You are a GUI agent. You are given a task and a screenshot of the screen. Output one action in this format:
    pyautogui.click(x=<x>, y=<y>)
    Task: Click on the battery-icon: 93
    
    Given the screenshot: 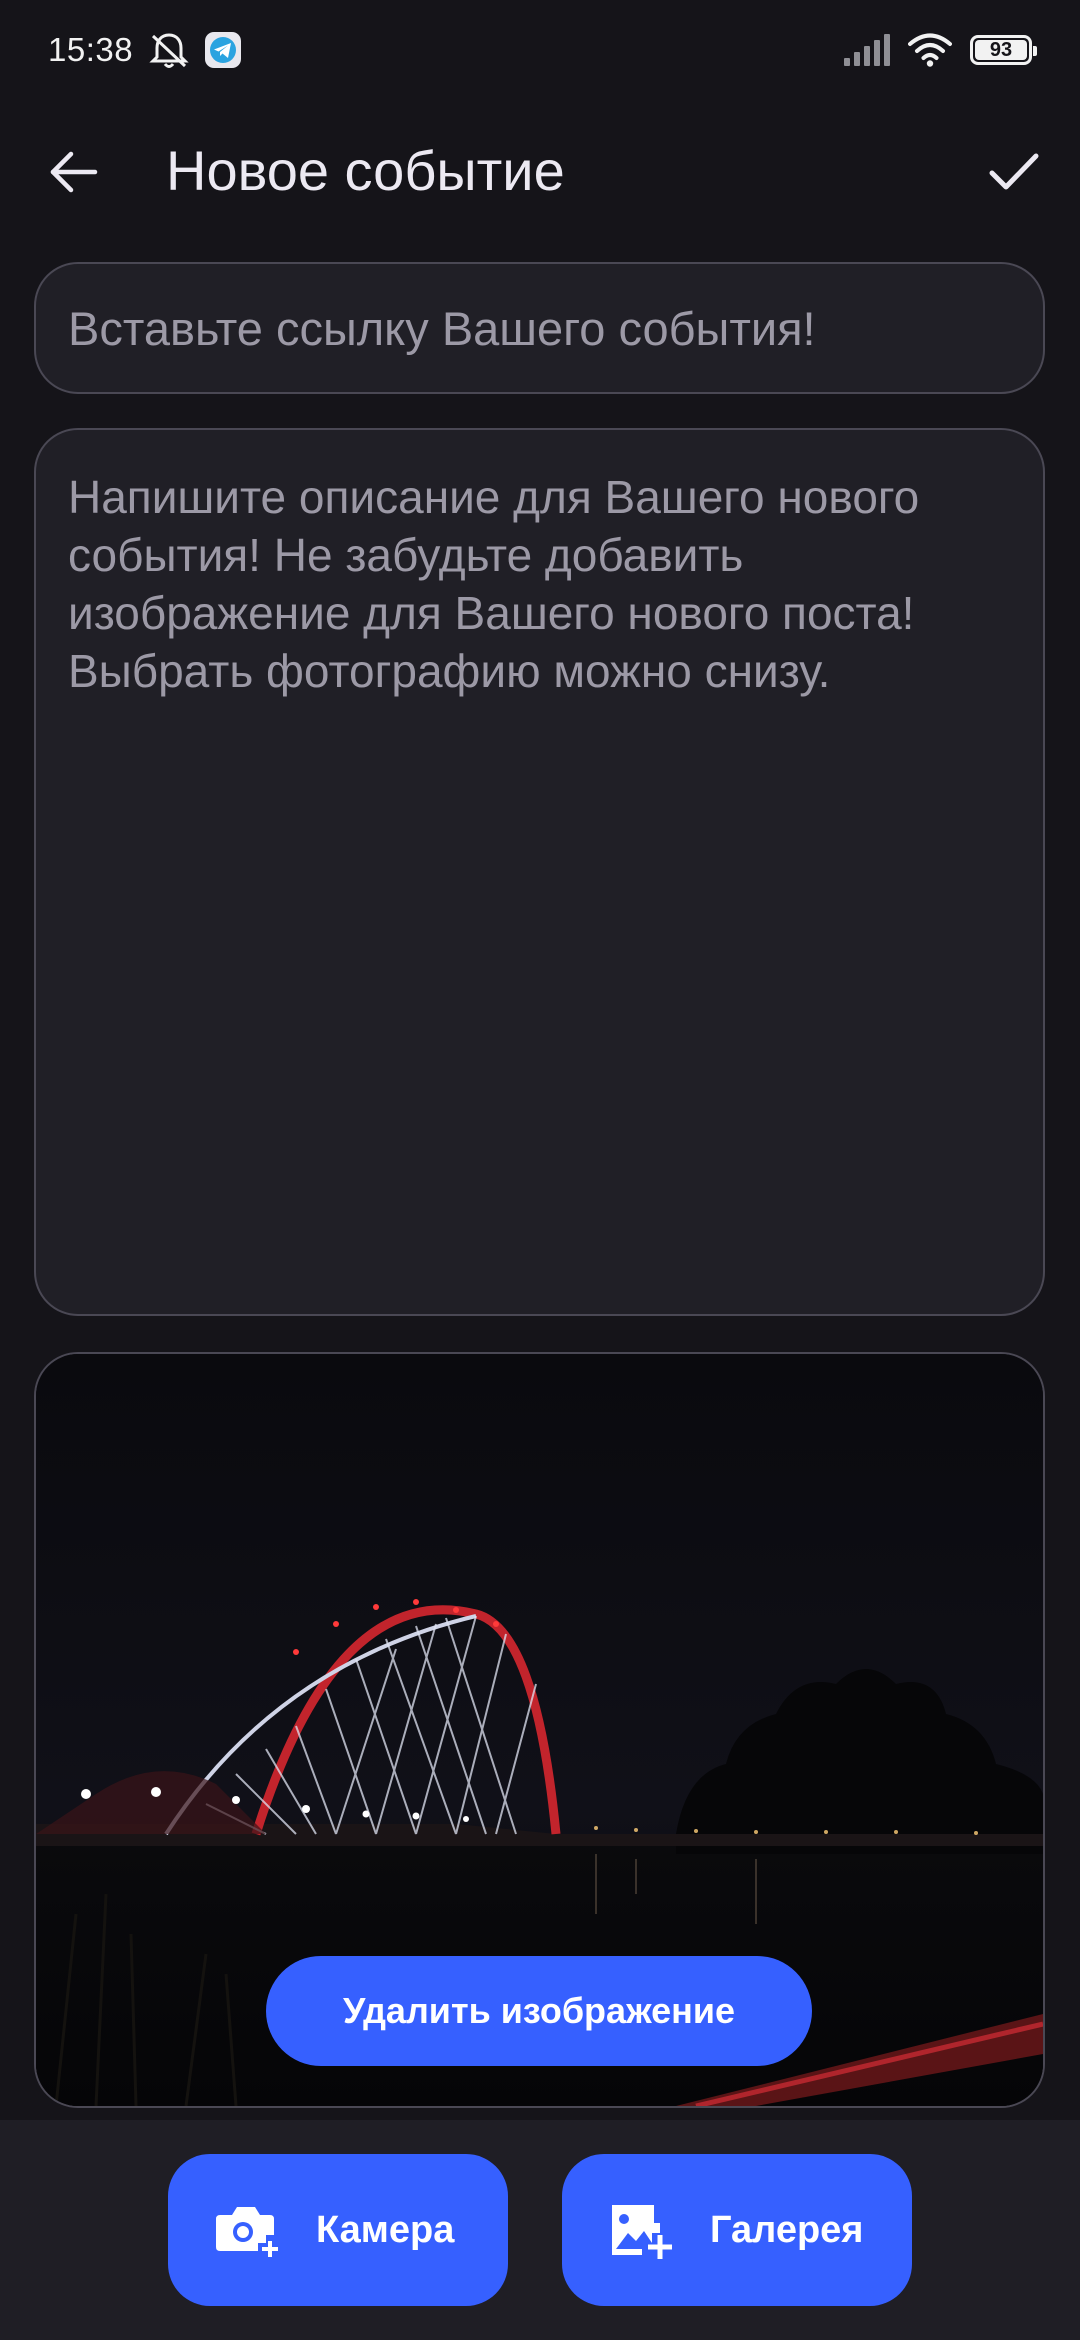 What is the action you would take?
    pyautogui.click(x=1003, y=50)
    